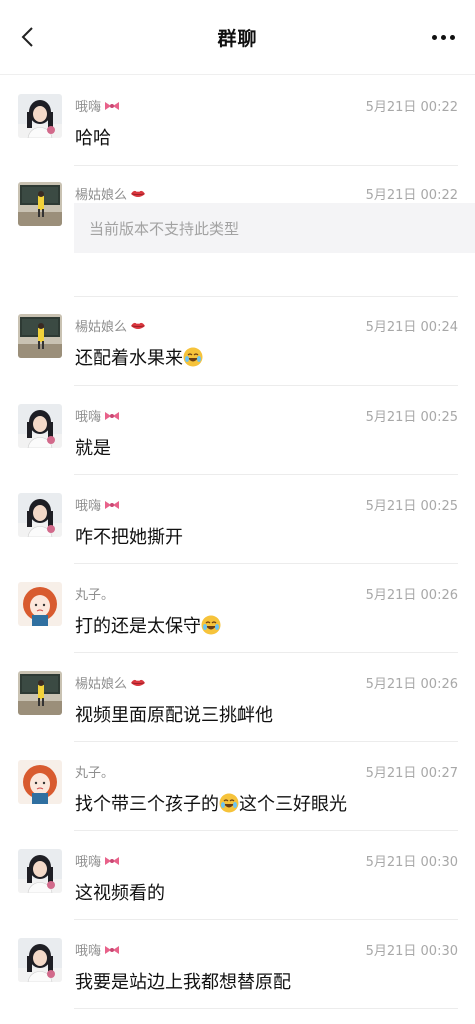 The image size is (475, 1024). I want to click on message-item: 楊姑娘么 5月21日 00:22 当前版本不支持此类型, so click(237, 234).